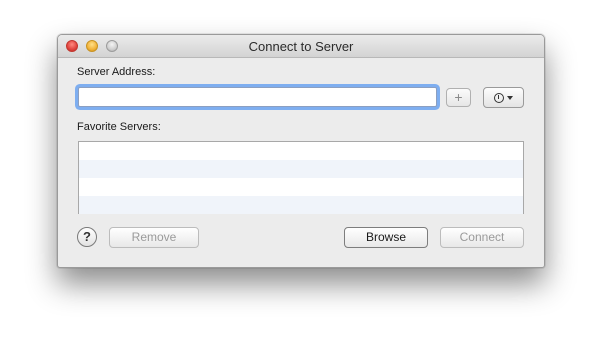 The height and width of the screenshot is (345, 600). What do you see at coordinates (458, 97) in the screenshot?
I see `add-favorite-button: +` at bounding box center [458, 97].